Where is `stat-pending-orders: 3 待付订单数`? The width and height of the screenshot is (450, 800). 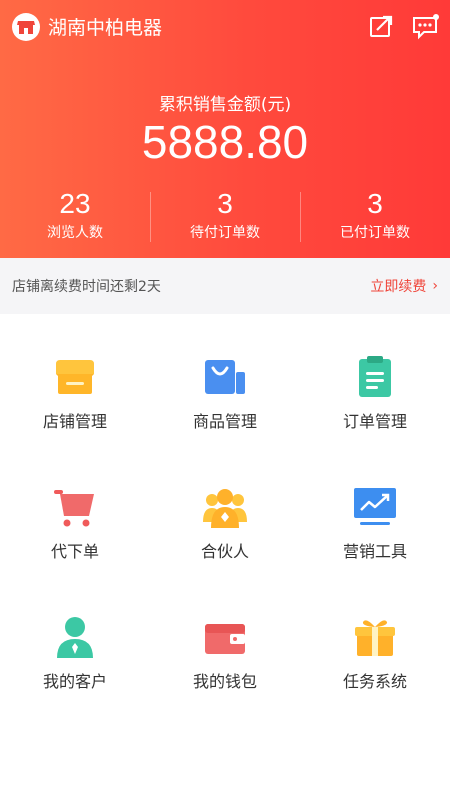
stat-pending-orders: 3 待付订单数 is located at coordinates (225, 217).